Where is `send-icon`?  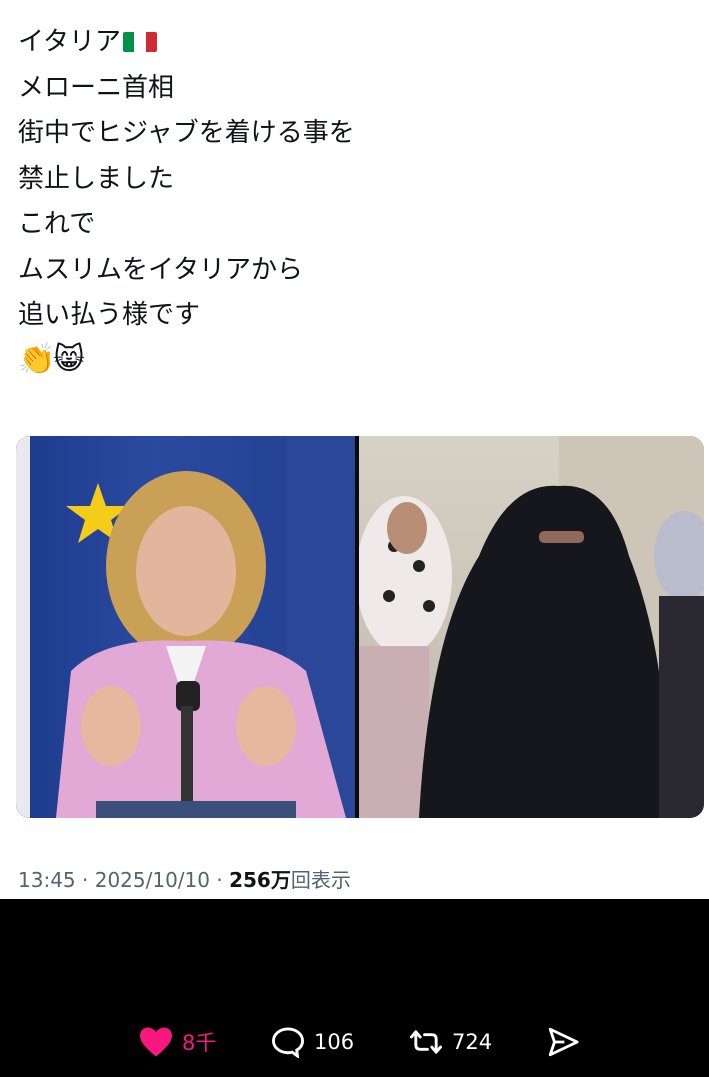 send-icon is located at coordinates (563, 1042).